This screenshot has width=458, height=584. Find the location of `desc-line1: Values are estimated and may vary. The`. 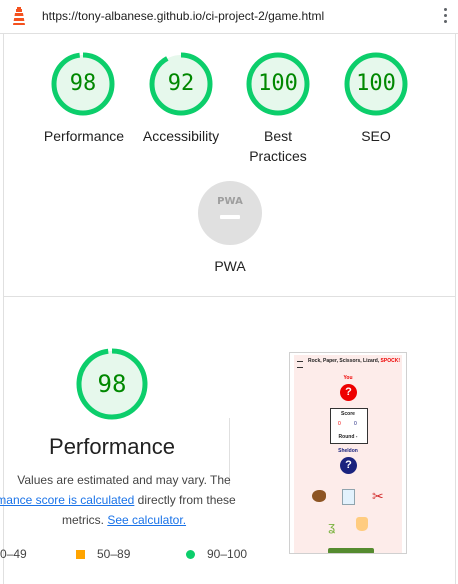

desc-line1: Values are estimated and may vary. The is located at coordinates (124, 480).